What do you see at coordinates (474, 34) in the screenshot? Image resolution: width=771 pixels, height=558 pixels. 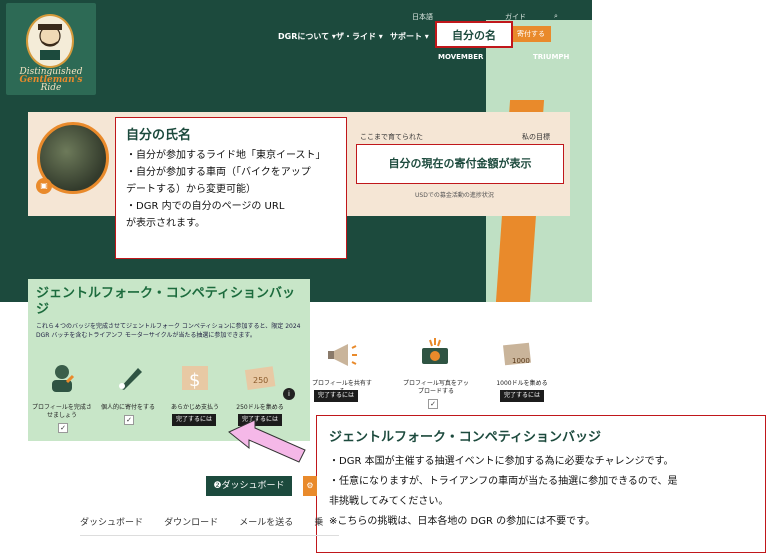 I see `name-callout: 自分の名` at bounding box center [474, 34].